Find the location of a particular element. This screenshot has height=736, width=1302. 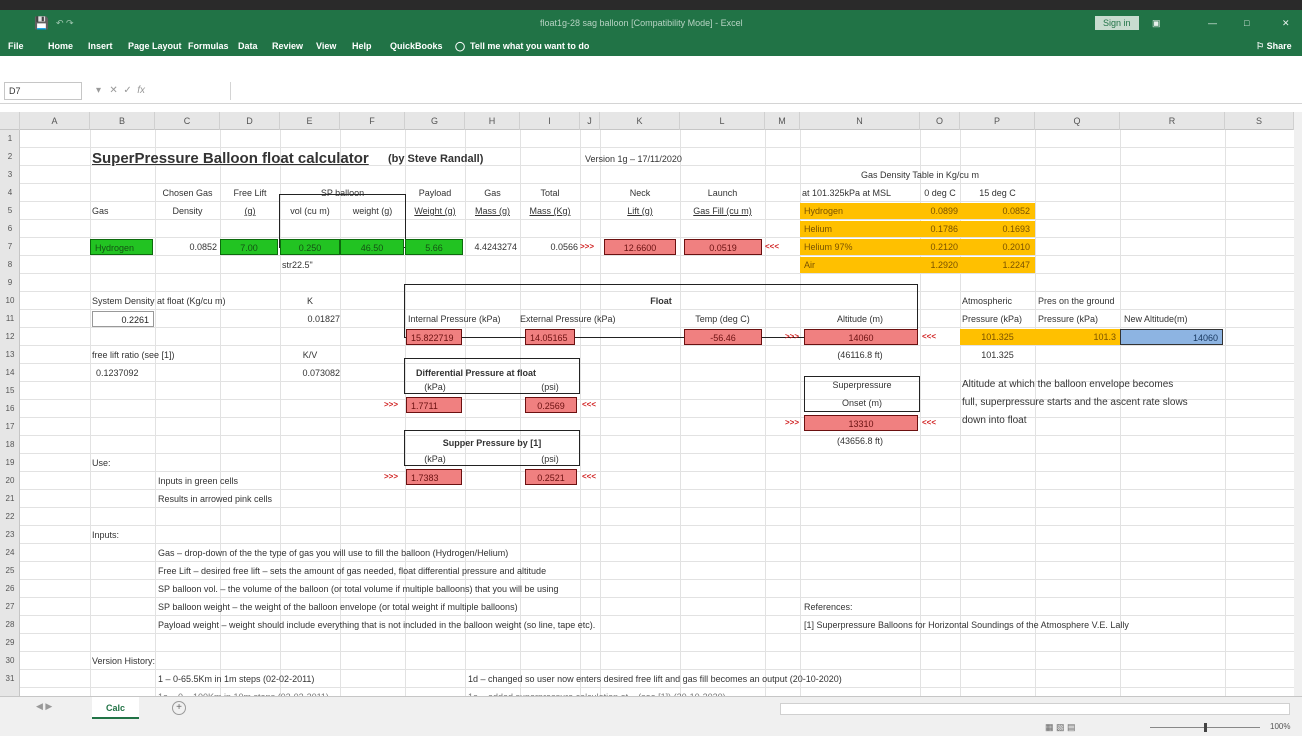

free-lift-header: Free Lift is located at coordinates (250, 193).